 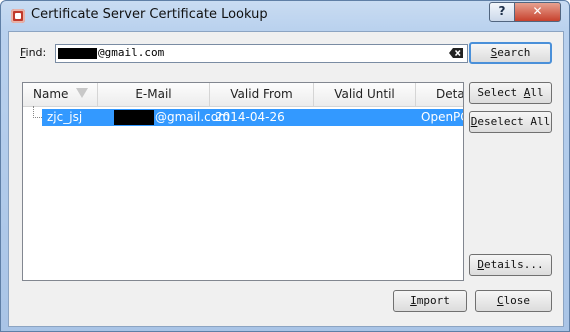 I want to click on column-header-valid-from: Valid From, so click(x=262, y=94).